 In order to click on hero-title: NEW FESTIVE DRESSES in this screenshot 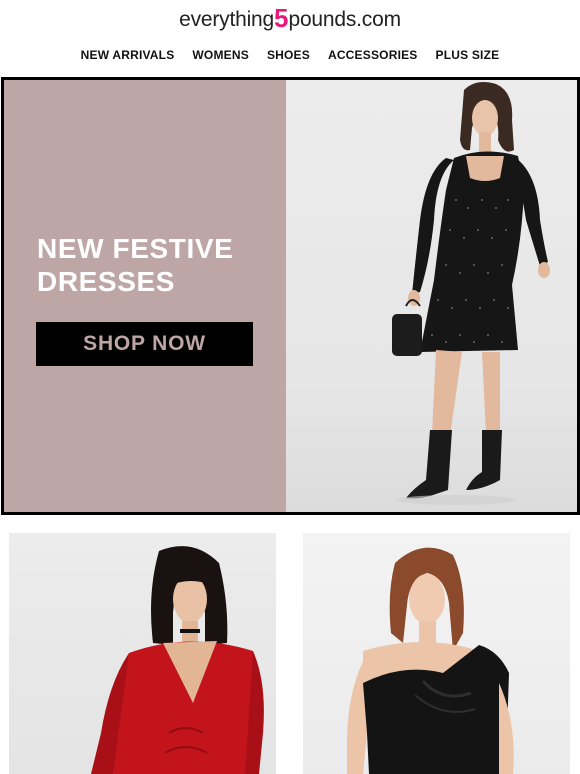, I will do `click(157, 265)`.